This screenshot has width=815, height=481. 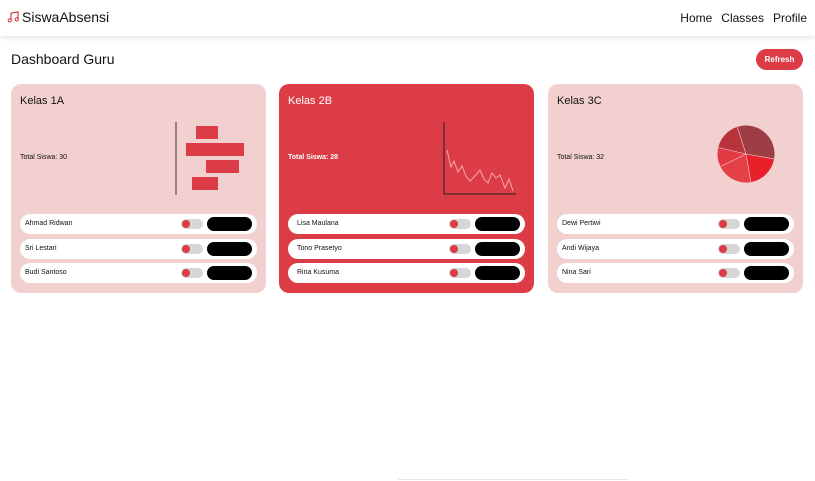 I want to click on student-name: Sri Lestari, so click(x=41, y=248).